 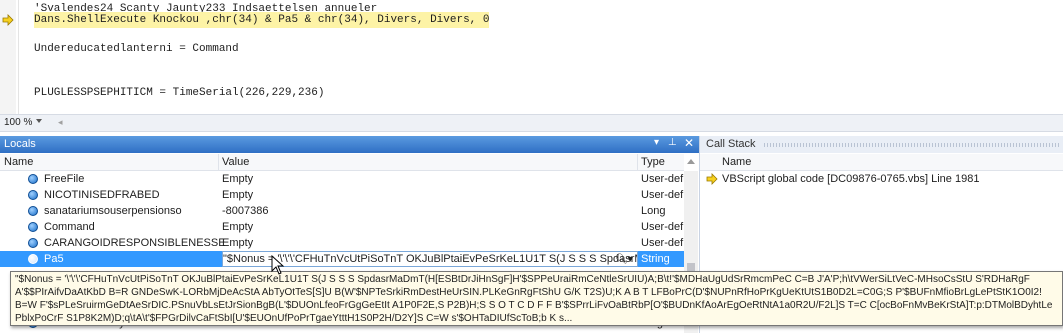 What do you see at coordinates (64, 179) in the screenshot?
I see `variable-name: FreeFile` at bounding box center [64, 179].